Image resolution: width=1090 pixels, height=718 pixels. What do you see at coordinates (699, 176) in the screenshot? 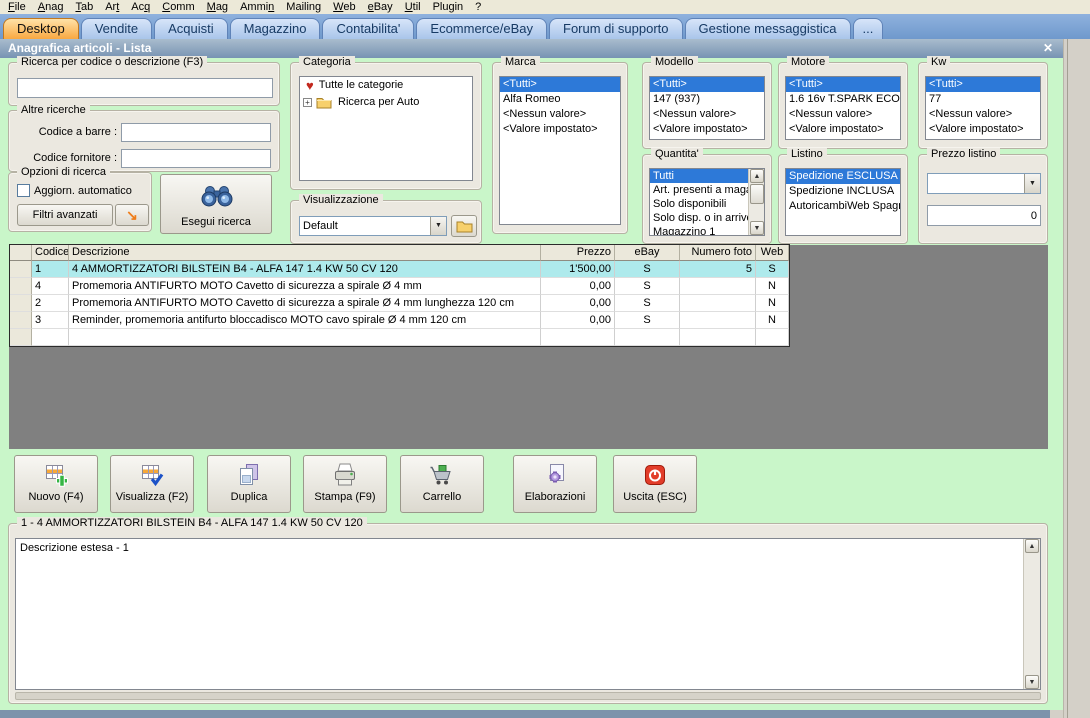
I see `listbox-item: Tutti` at bounding box center [699, 176].